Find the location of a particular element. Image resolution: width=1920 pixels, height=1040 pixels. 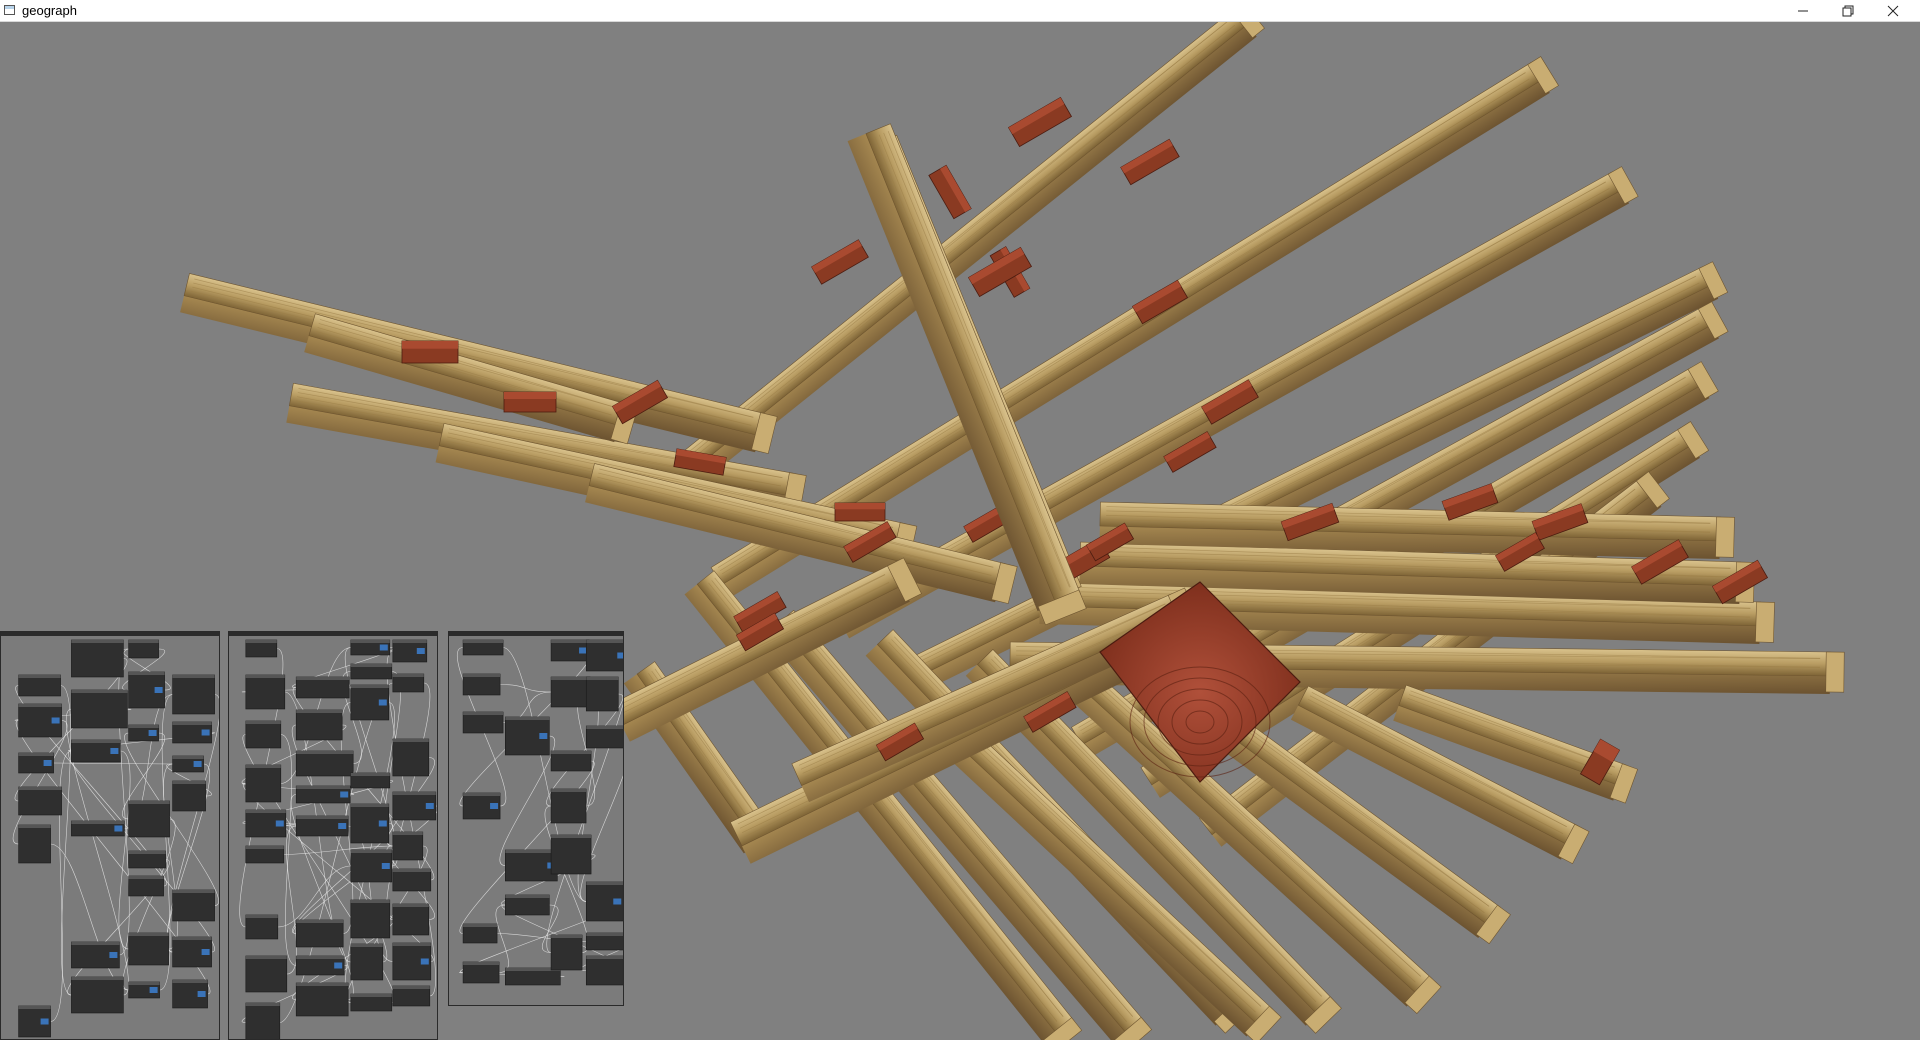

close-button is located at coordinates (1893, 11).